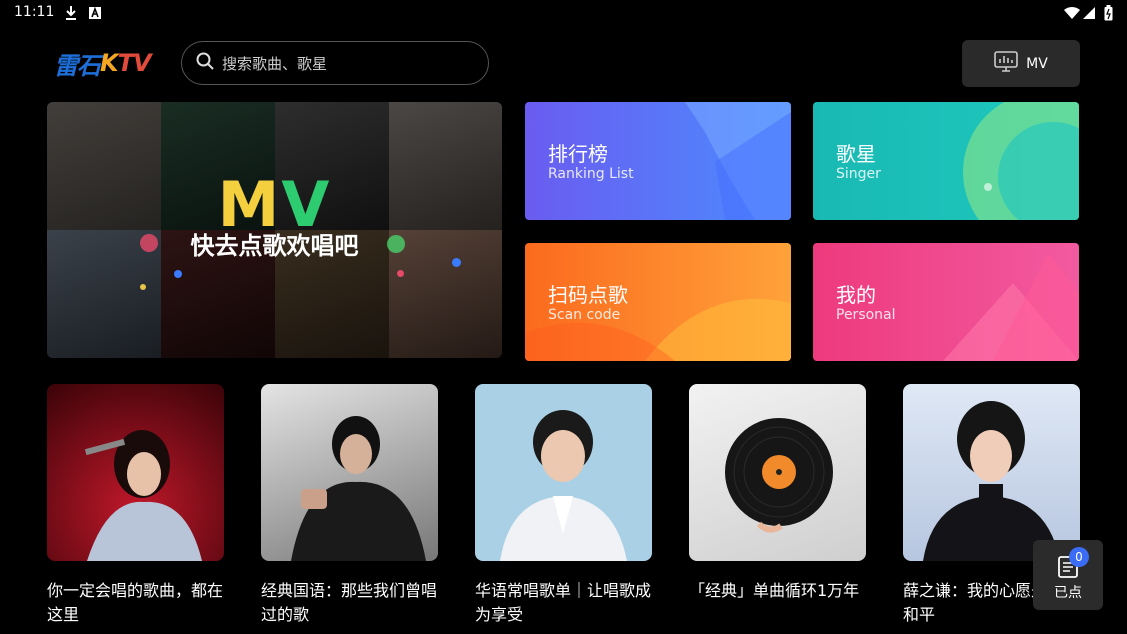  Describe the element at coordinates (34, 12) in the screenshot. I see `status-time: 11:11` at that location.